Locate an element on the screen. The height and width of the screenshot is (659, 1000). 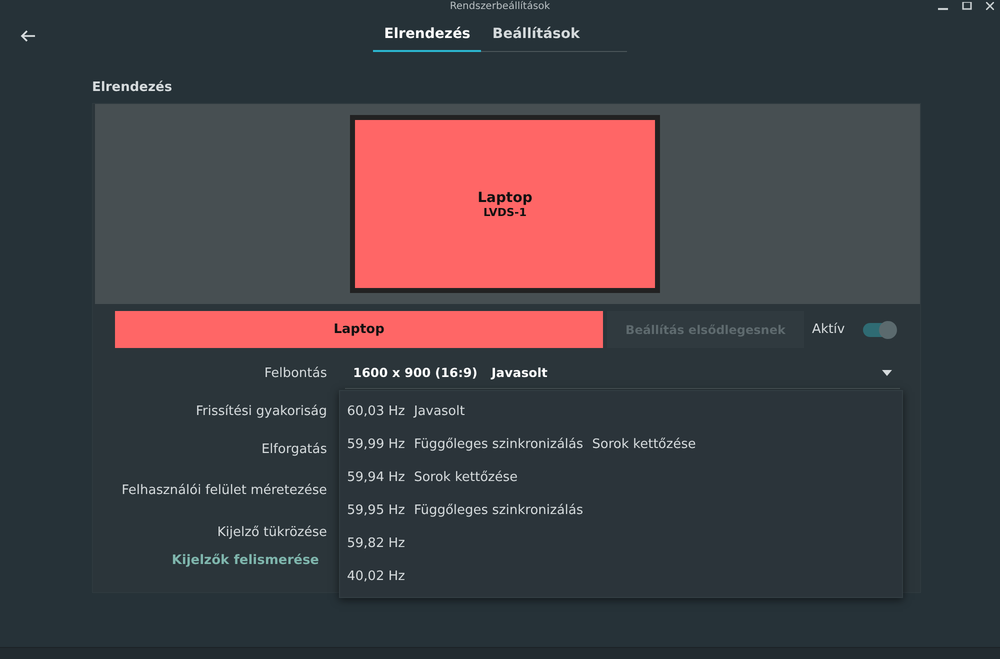
window-title: Rendszerbeállítások is located at coordinates (500, 7).